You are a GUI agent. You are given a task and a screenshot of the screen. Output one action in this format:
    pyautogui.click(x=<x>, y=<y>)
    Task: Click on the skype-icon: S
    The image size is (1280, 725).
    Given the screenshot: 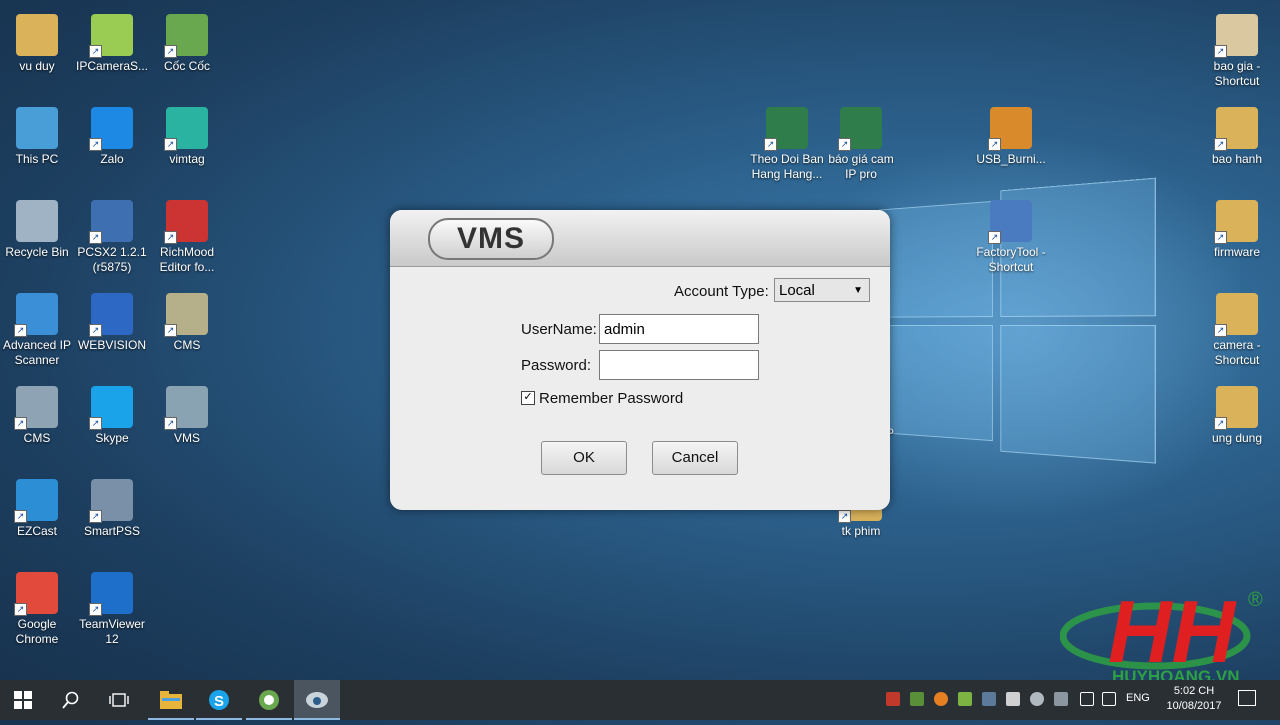 What is the action you would take?
    pyautogui.click(x=219, y=700)
    